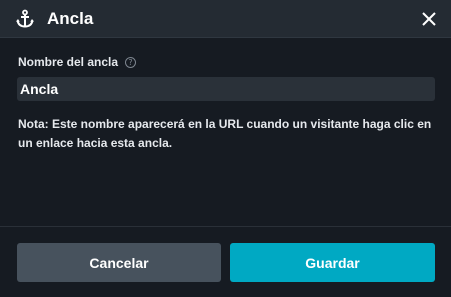 Image resolution: width=451 pixels, height=297 pixels. Describe the element at coordinates (131, 62) in the screenshot. I see `help-icon: ?` at that location.